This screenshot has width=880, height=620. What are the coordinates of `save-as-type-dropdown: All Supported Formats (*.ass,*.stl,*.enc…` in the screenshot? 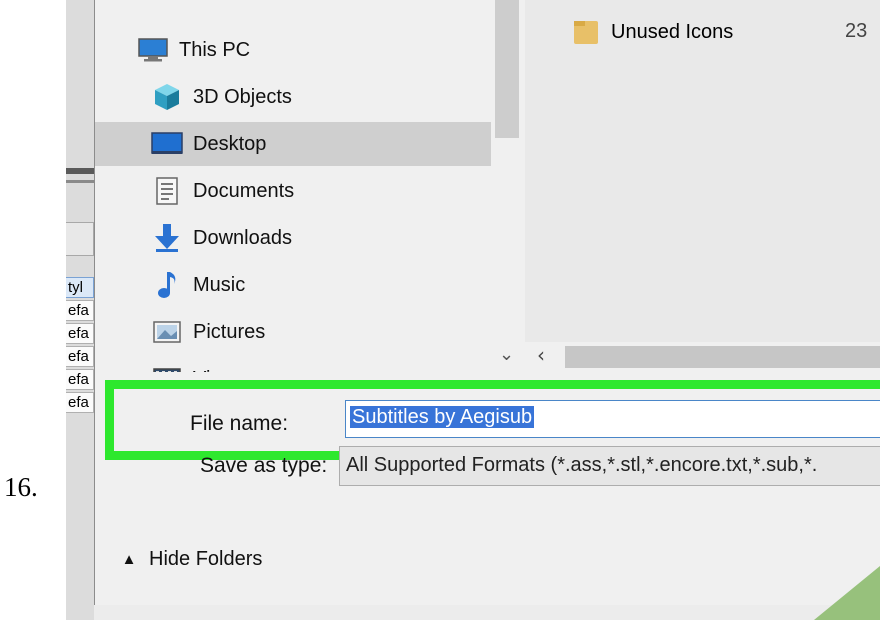 It's located at (609, 466).